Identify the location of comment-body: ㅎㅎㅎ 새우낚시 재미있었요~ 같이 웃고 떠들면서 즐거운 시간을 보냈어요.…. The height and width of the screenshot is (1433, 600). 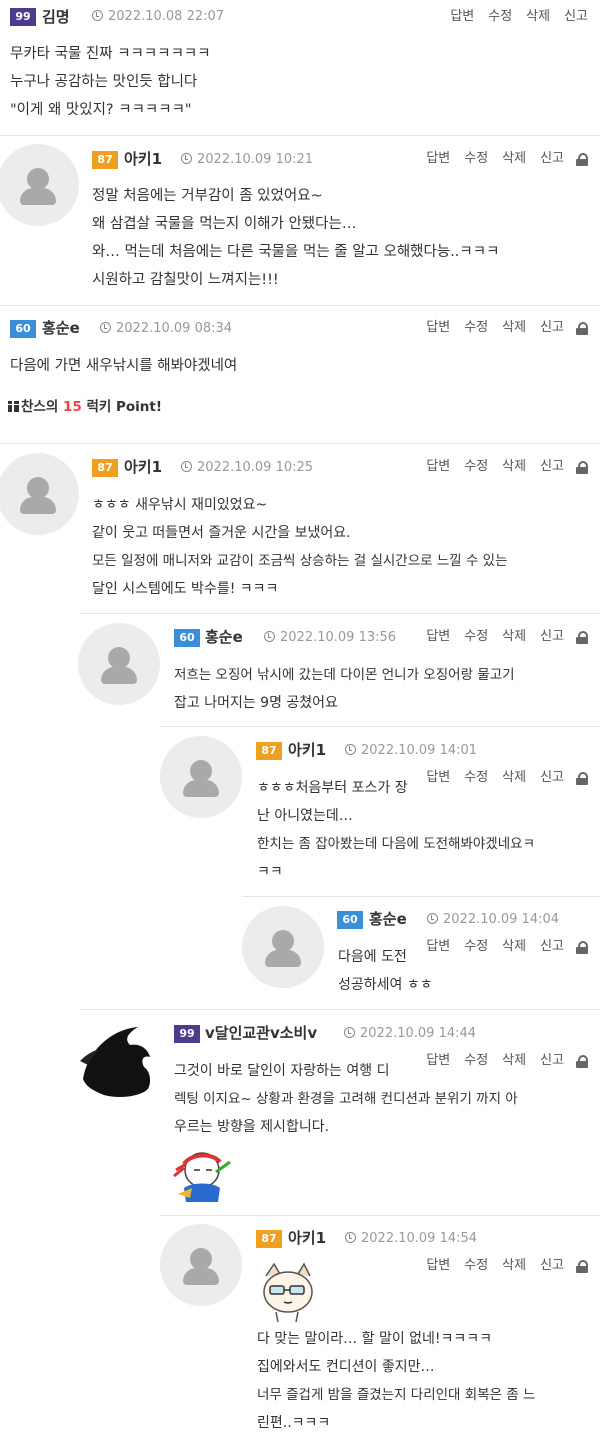
(300, 547).